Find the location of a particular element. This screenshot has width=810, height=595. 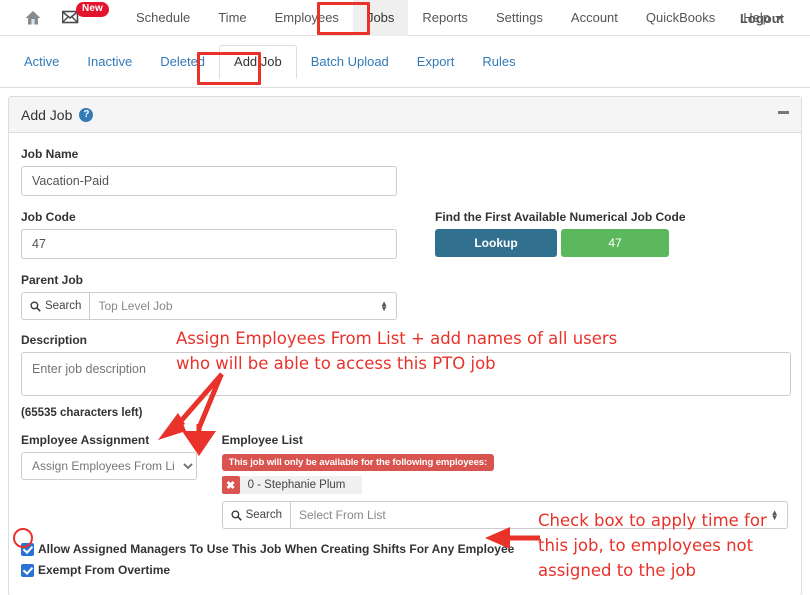

employee-list-label: Employee List is located at coordinates (262, 440).